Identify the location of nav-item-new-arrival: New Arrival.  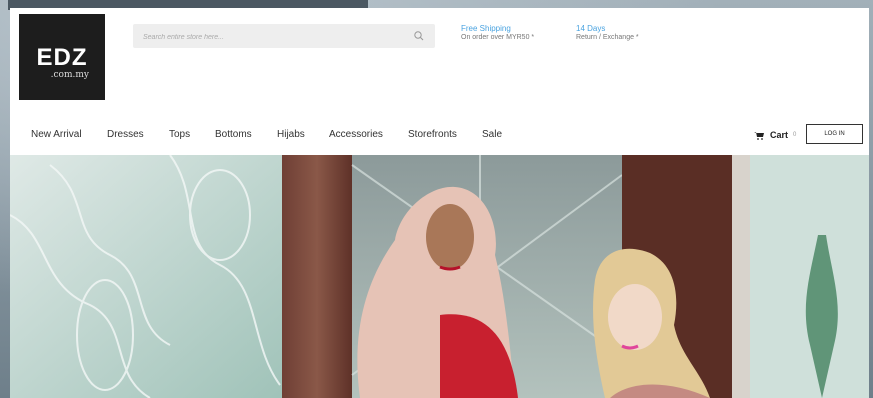
(56, 135).